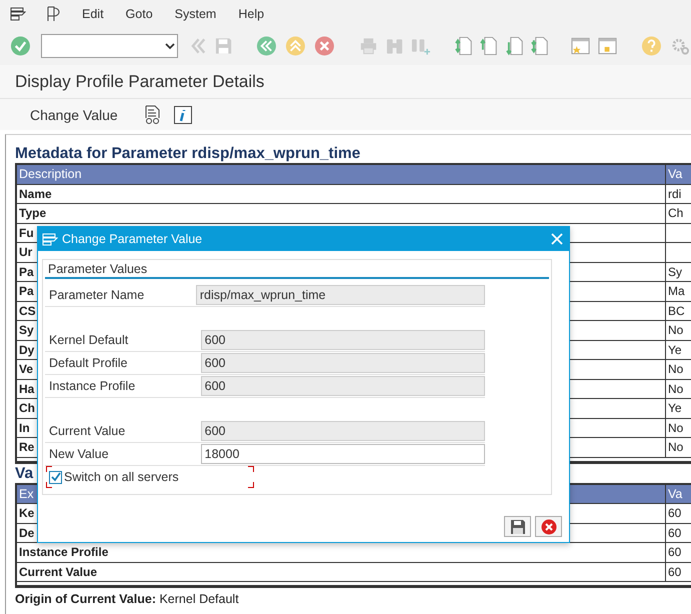 The image size is (691, 614). What do you see at coordinates (608, 46) in the screenshot?
I see `window-shortcut-icon` at bounding box center [608, 46].